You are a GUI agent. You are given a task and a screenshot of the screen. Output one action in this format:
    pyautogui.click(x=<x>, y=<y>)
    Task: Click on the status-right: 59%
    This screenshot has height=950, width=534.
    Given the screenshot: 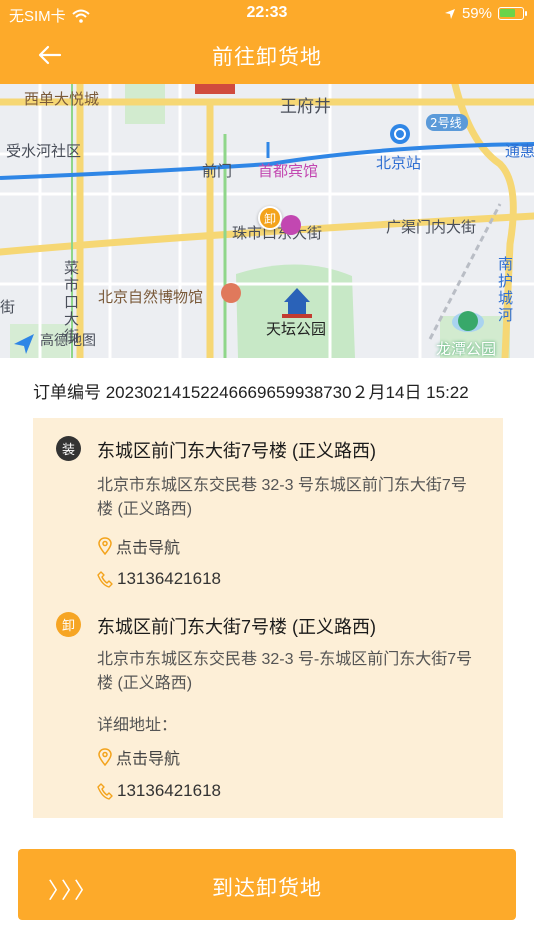 What is the action you would take?
    pyautogui.click(x=485, y=13)
    